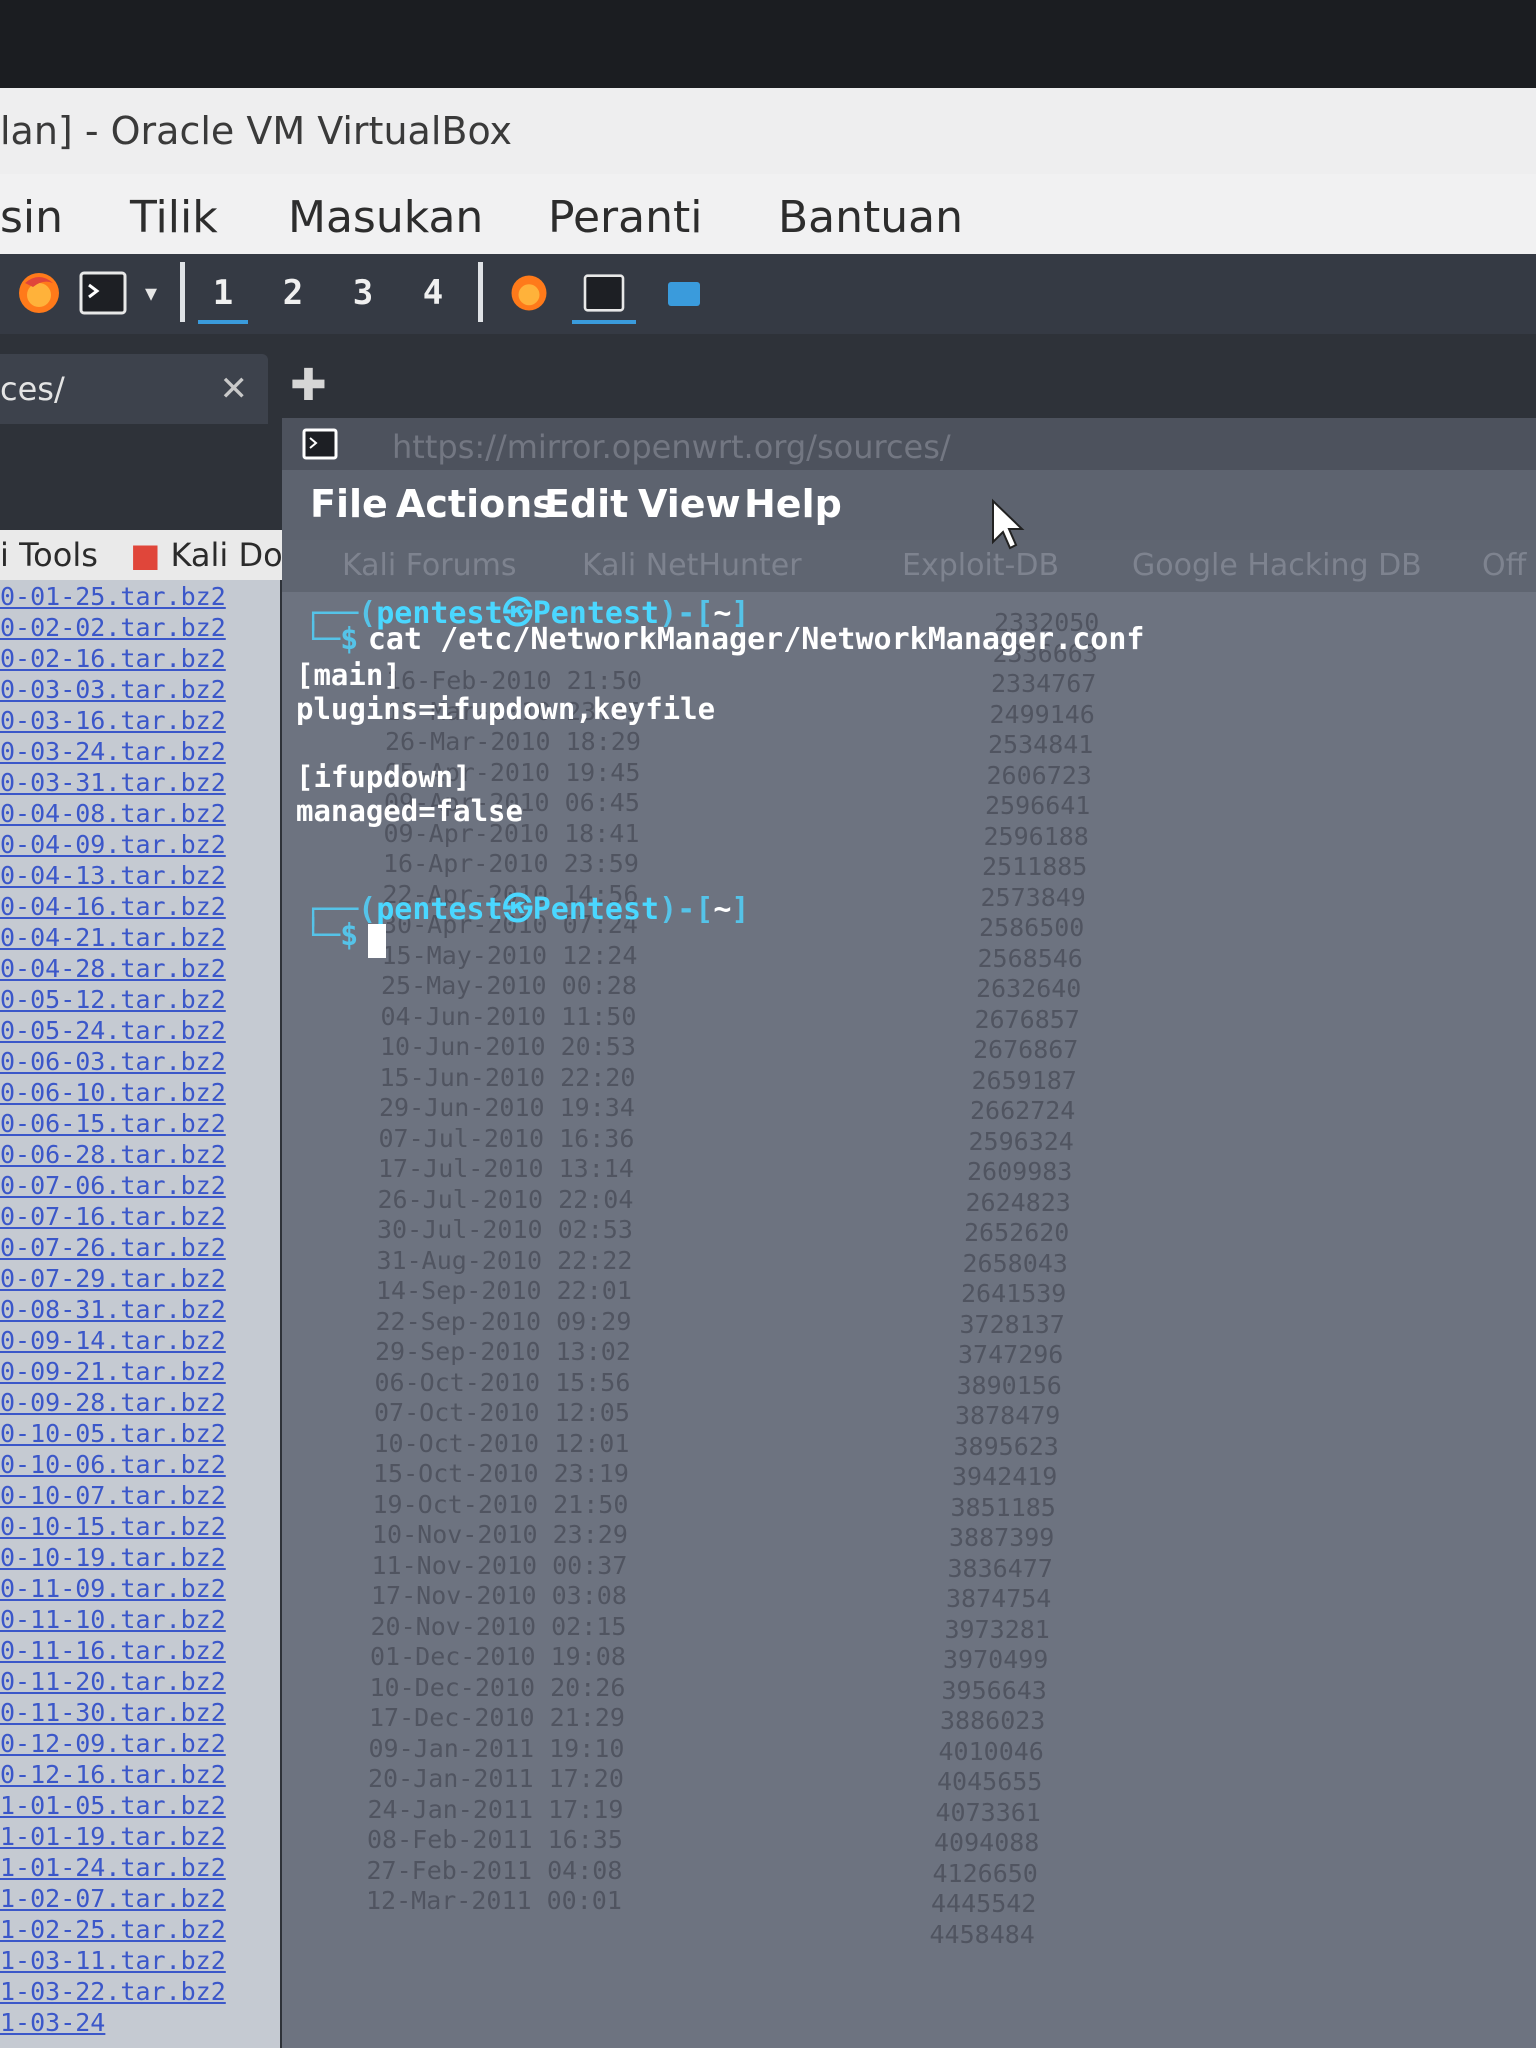 This screenshot has width=1536, height=2048. Describe the element at coordinates (113, 1030) in the screenshot. I see `file-link: 0-05-24.tar.bz2` at that location.